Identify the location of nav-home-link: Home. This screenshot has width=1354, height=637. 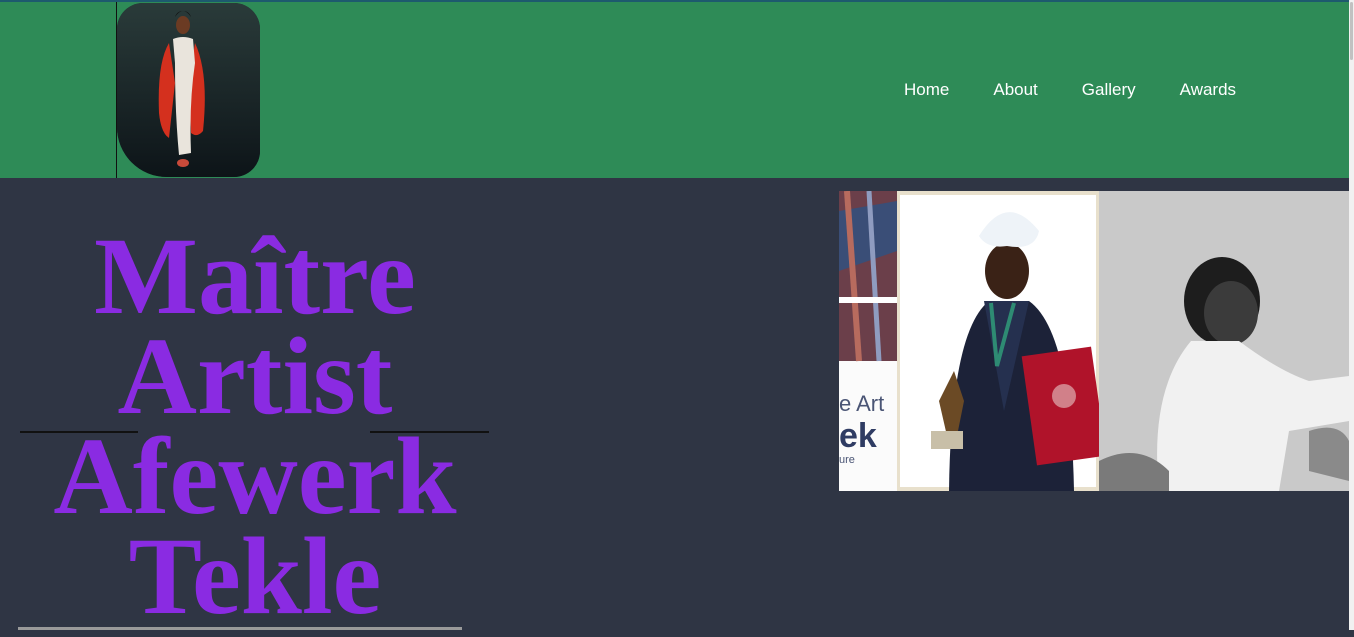
(926, 90).